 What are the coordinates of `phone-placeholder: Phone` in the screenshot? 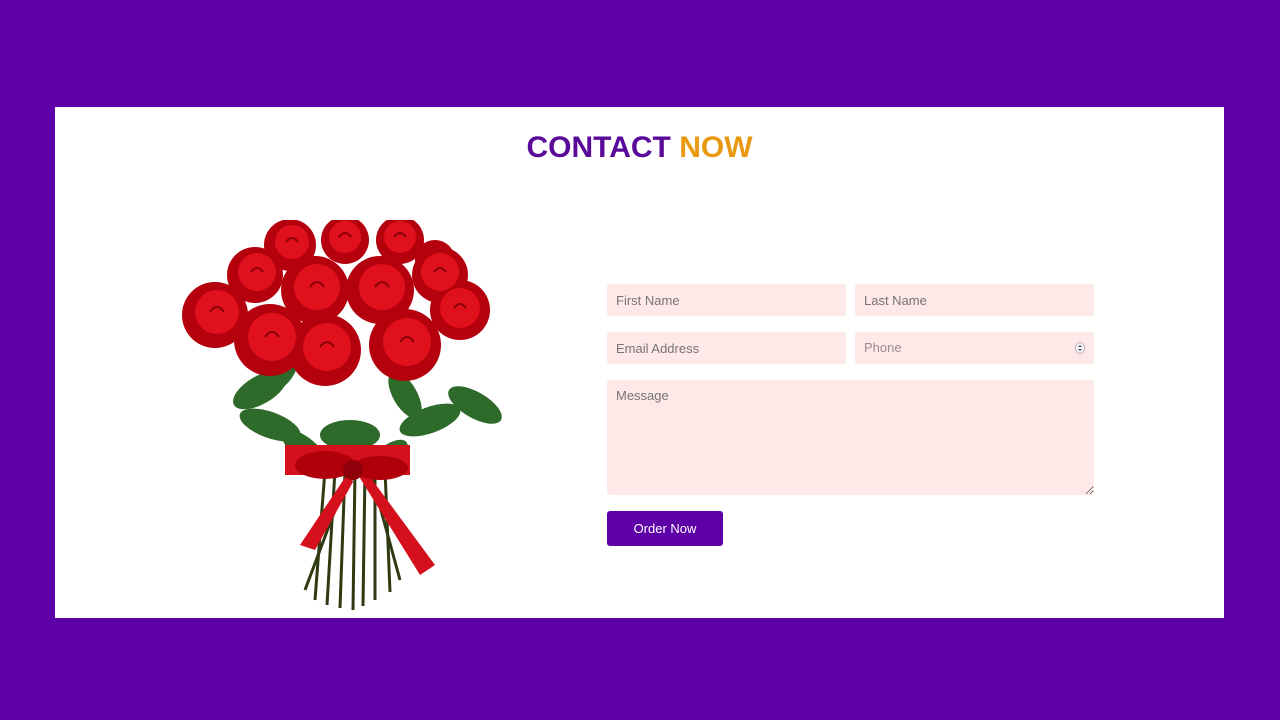 It's located at (883, 347).